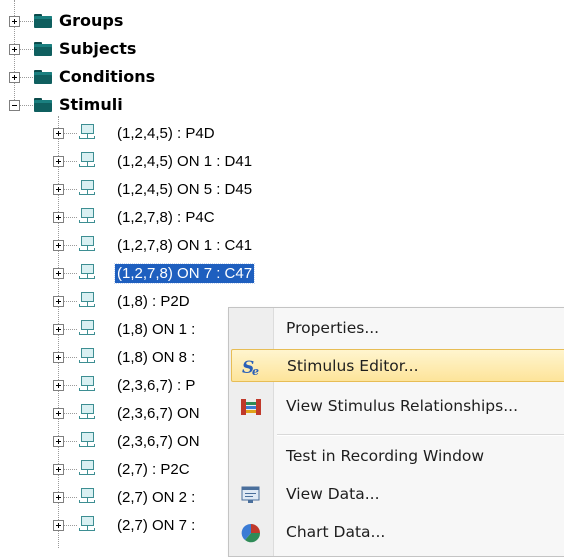 Image resolution: width=564 pixels, height=557 pixels. I want to click on stimulus-editor-icon: S e, so click(252, 367).